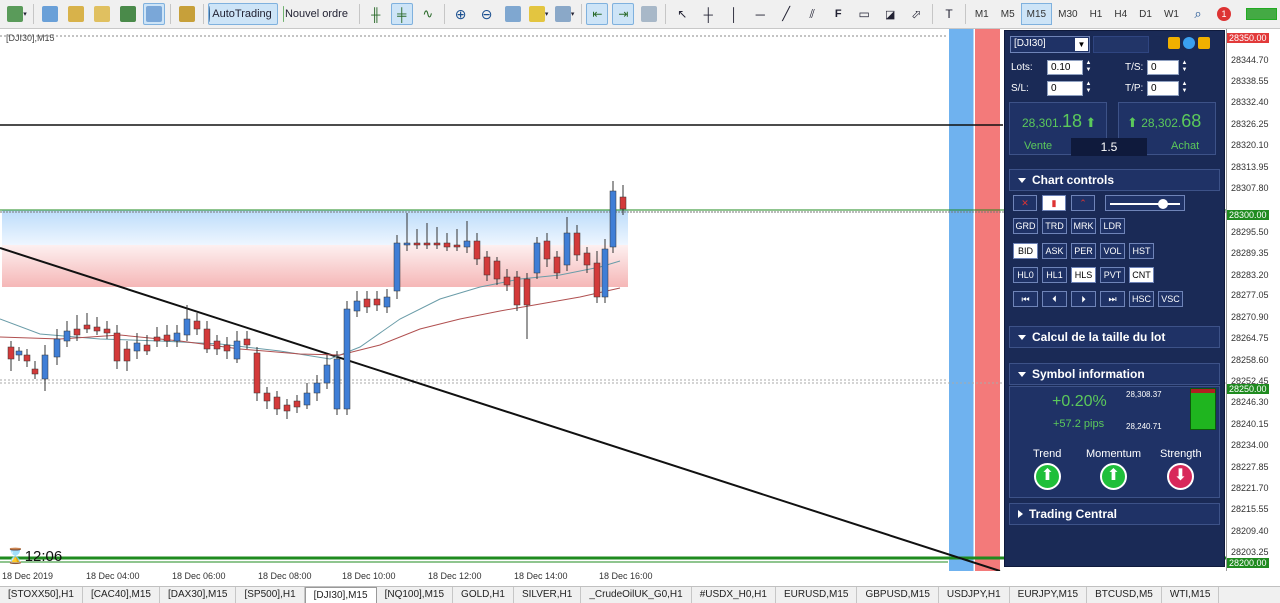 The height and width of the screenshot is (603, 1280). What do you see at coordinates (1114, 374) in the screenshot?
I see `symbol-information-header: Symbol information` at bounding box center [1114, 374].